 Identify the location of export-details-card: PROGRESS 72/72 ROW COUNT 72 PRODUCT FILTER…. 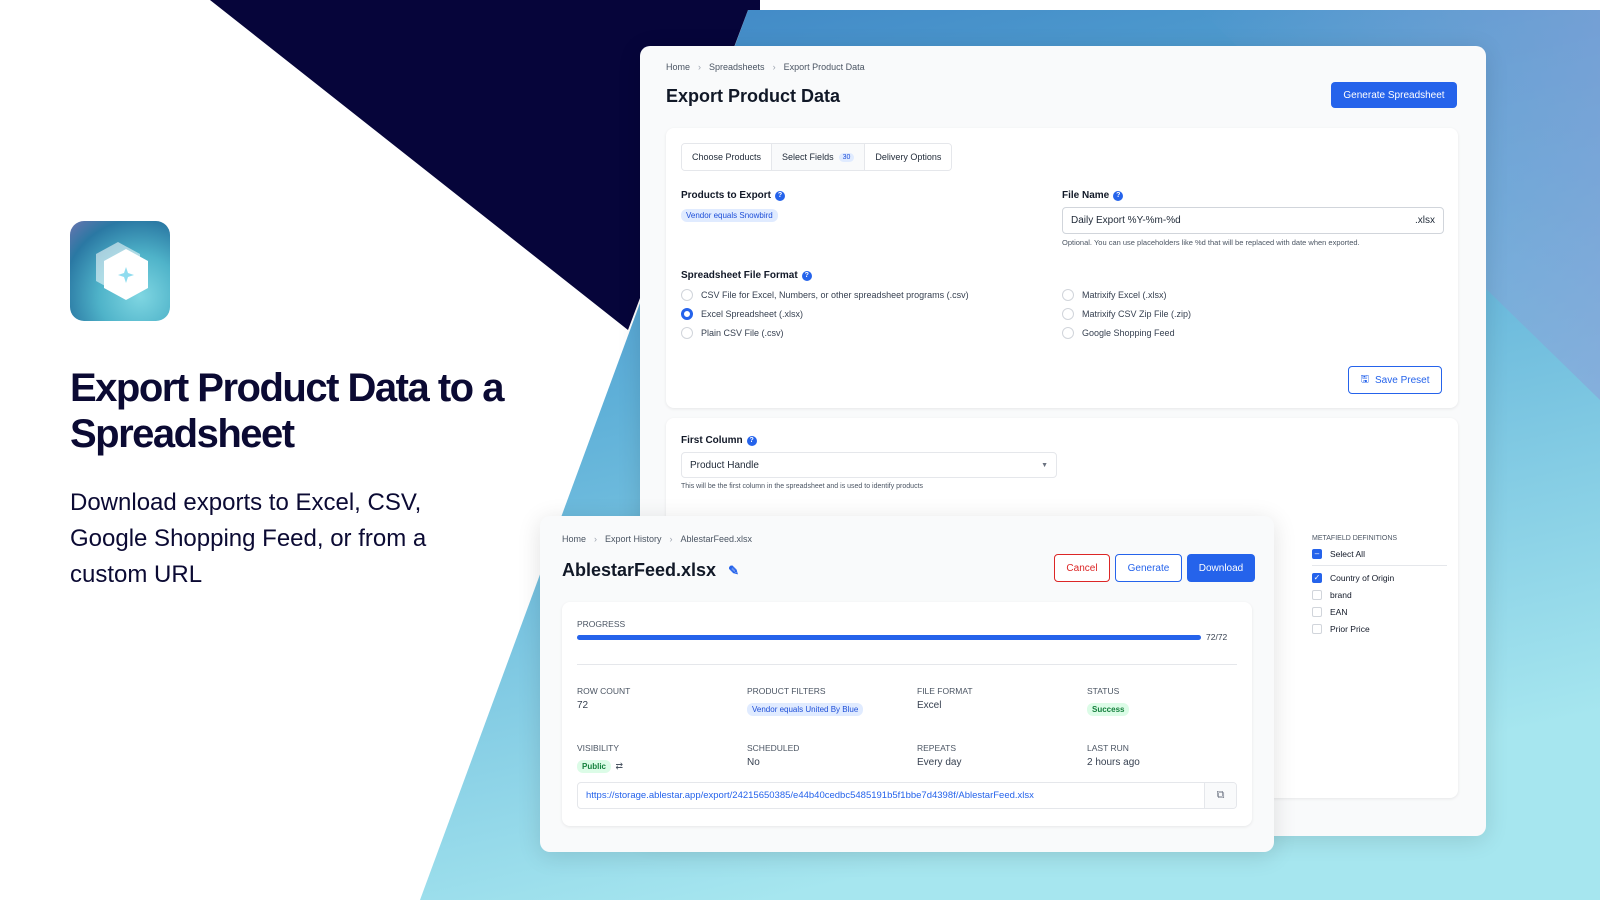
(907, 714).